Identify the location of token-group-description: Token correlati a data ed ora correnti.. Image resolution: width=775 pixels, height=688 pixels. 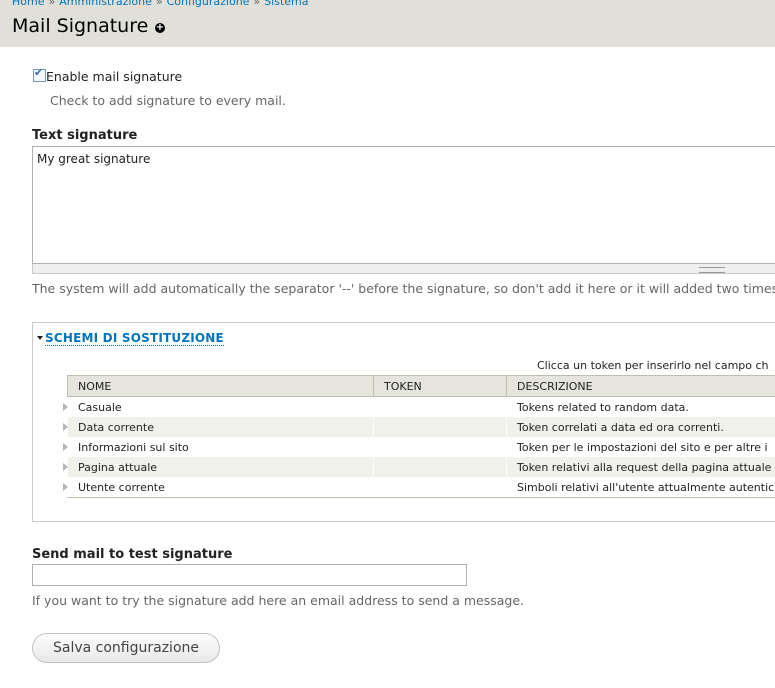
(640, 427).